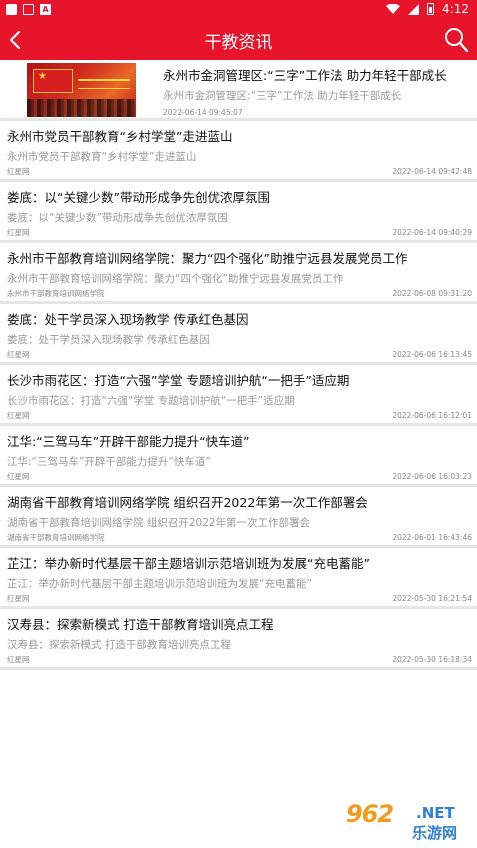  What do you see at coordinates (102, 157) in the screenshot?
I see `news-summary: 永州市党员干部教育“乡村学堂”走进蓝山` at bounding box center [102, 157].